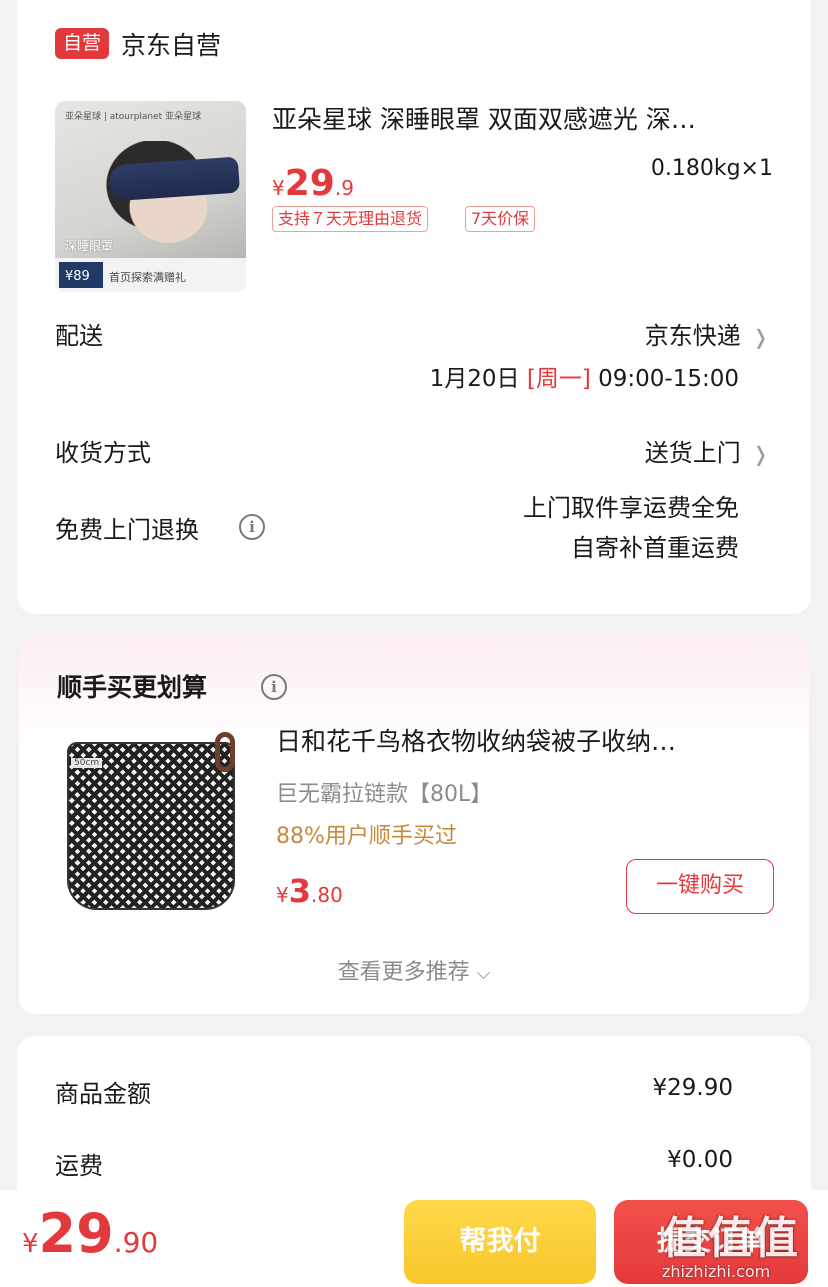  What do you see at coordinates (79, 336) in the screenshot?
I see `delivery-label: 配送` at bounding box center [79, 336].